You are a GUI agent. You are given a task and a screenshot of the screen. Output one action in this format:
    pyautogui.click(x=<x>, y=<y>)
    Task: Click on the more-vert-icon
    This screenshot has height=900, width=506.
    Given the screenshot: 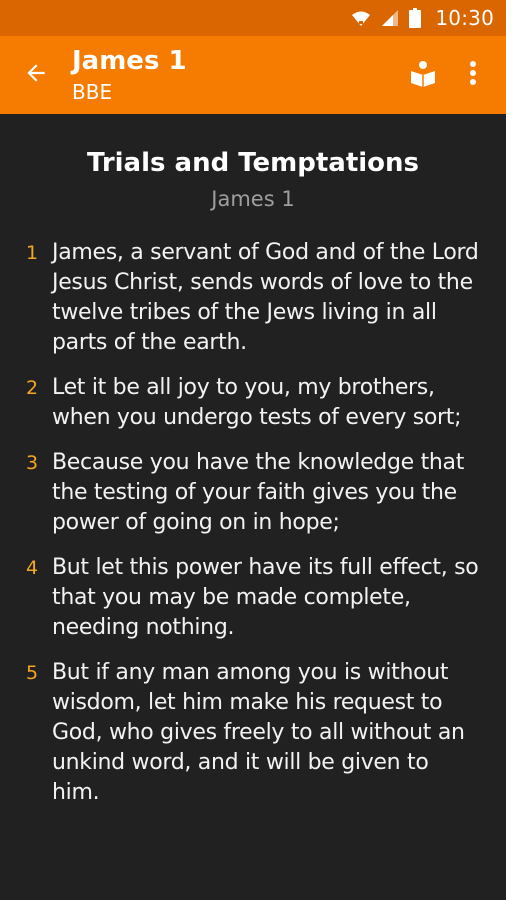 What is the action you would take?
    pyautogui.click(x=473, y=75)
    